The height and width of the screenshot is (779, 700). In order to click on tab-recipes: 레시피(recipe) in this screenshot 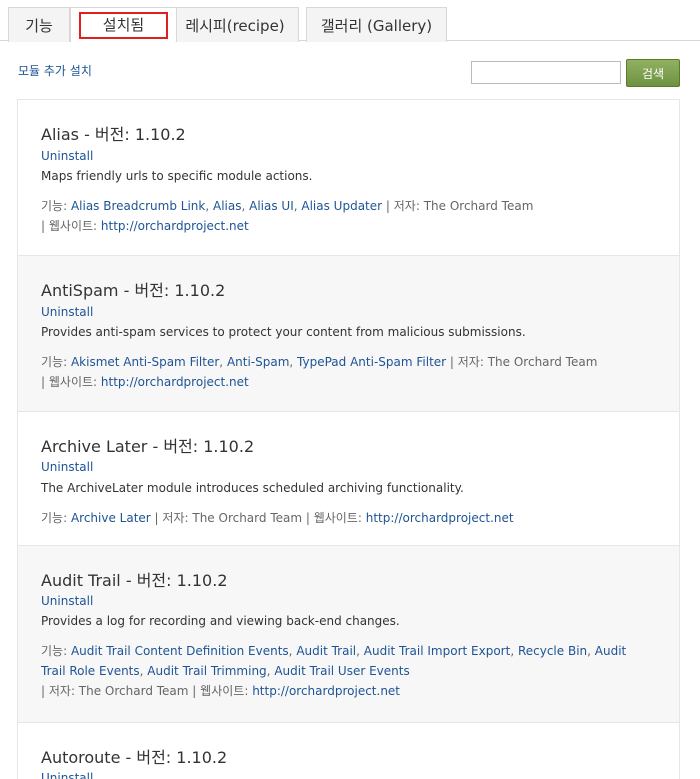, I will do `click(235, 24)`.